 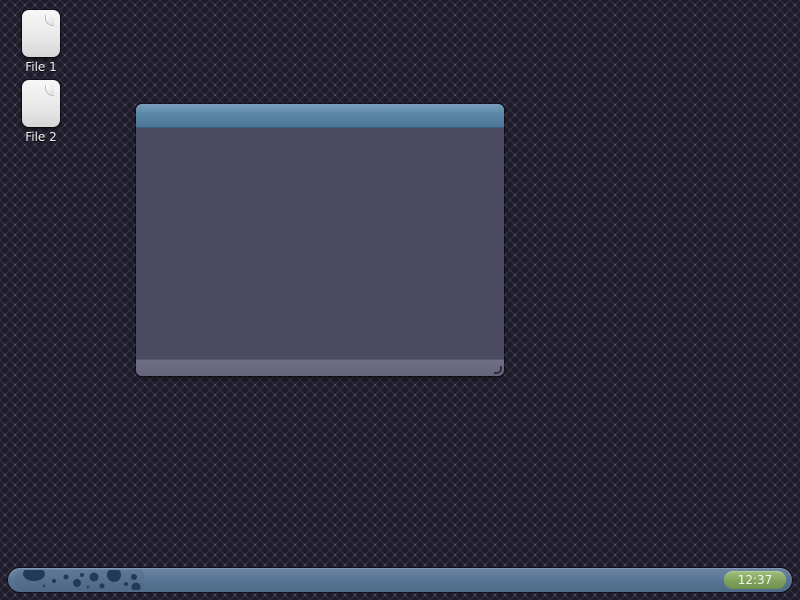 I want to click on taskbar: 12:37, so click(x=400, y=580).